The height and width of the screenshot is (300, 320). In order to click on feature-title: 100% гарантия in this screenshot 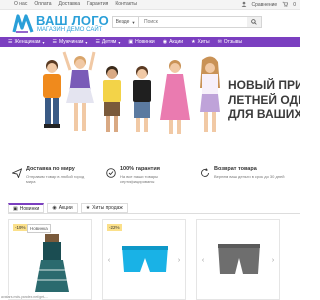, I will do `click(140, 169)`.